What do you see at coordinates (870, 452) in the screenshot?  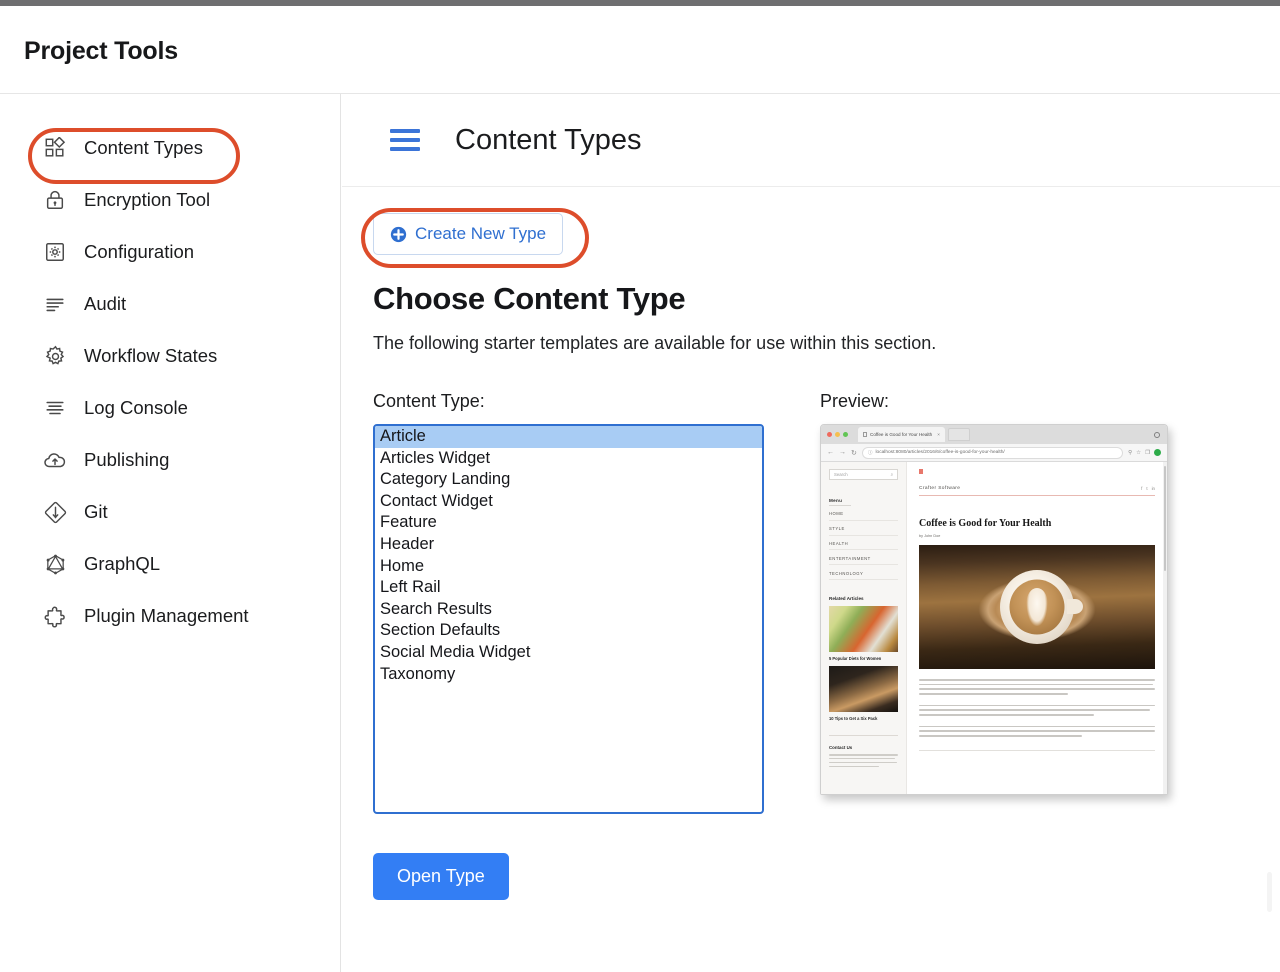 I see `site-info-icon: ⓘ` at bounding box center [870, 452].